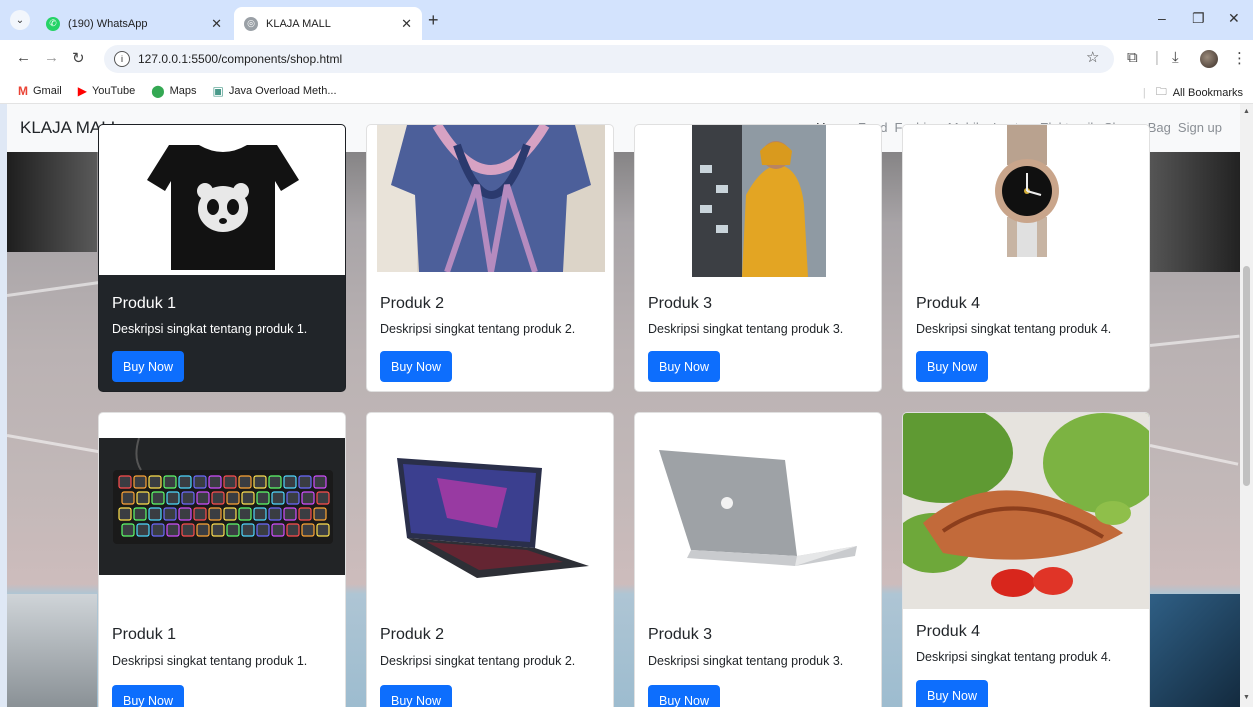 Image resolution: width=1253 pixels, height=707 pixels. I want to click on nav-bag: Bag, so click(1159, 127).